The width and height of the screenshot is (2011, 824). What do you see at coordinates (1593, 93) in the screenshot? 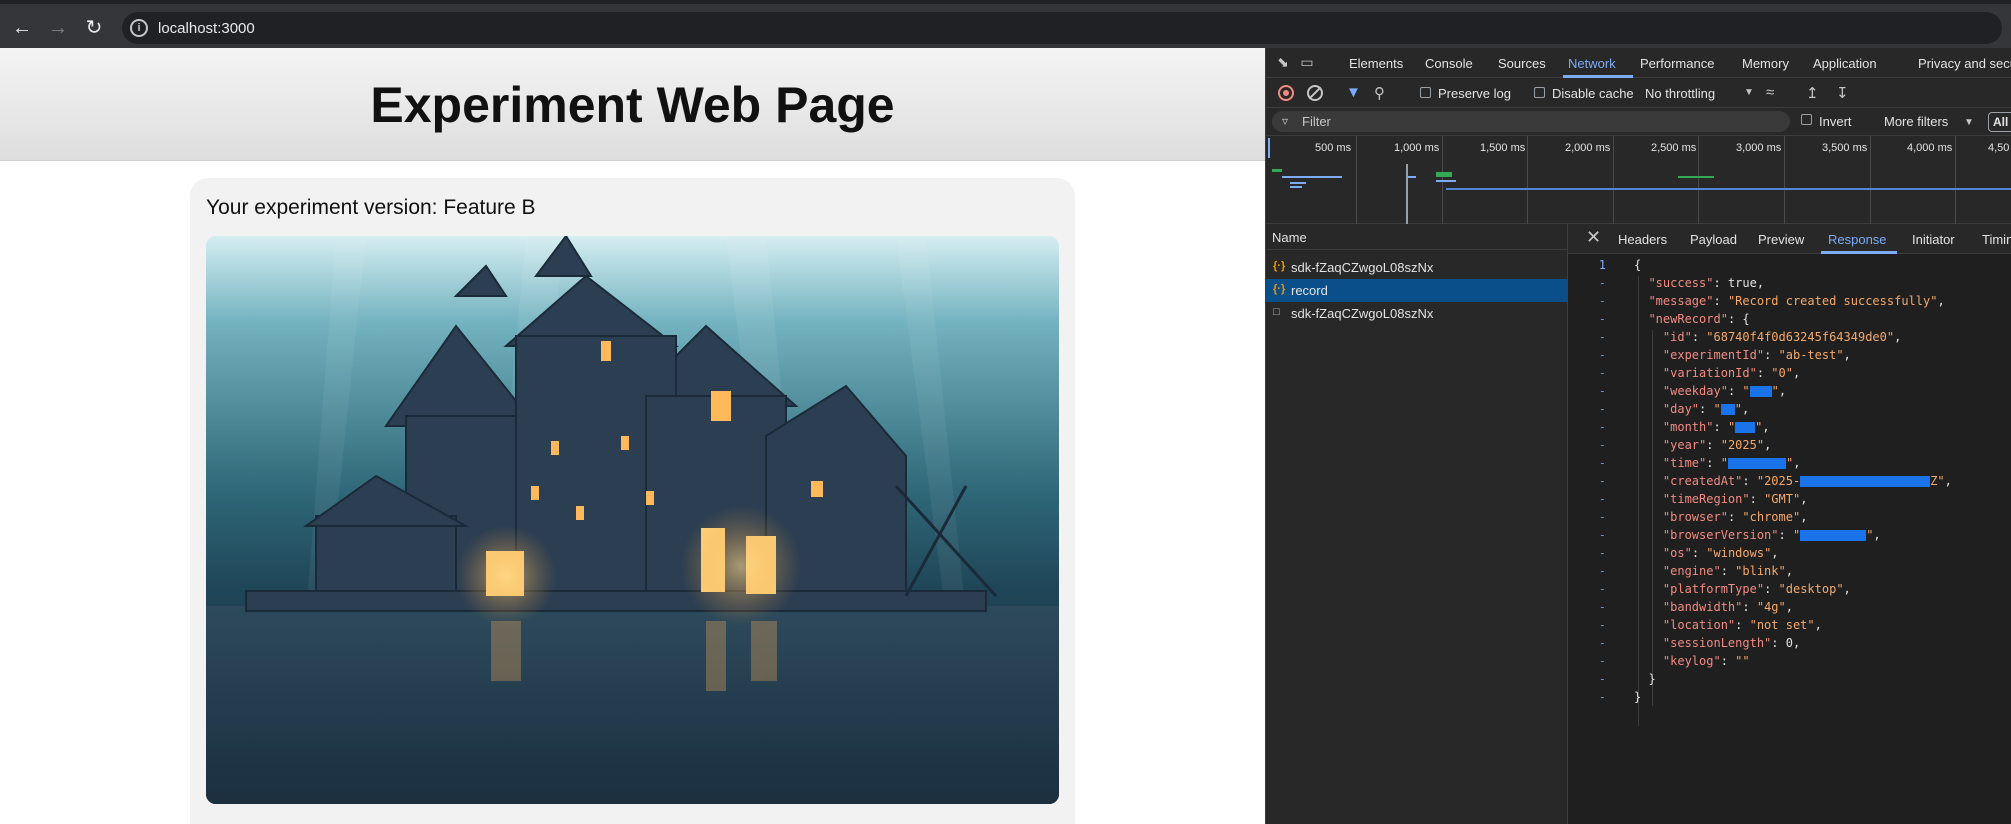
I see `disable-cache-label: Disable cache` at bounding box center [1593, 93].